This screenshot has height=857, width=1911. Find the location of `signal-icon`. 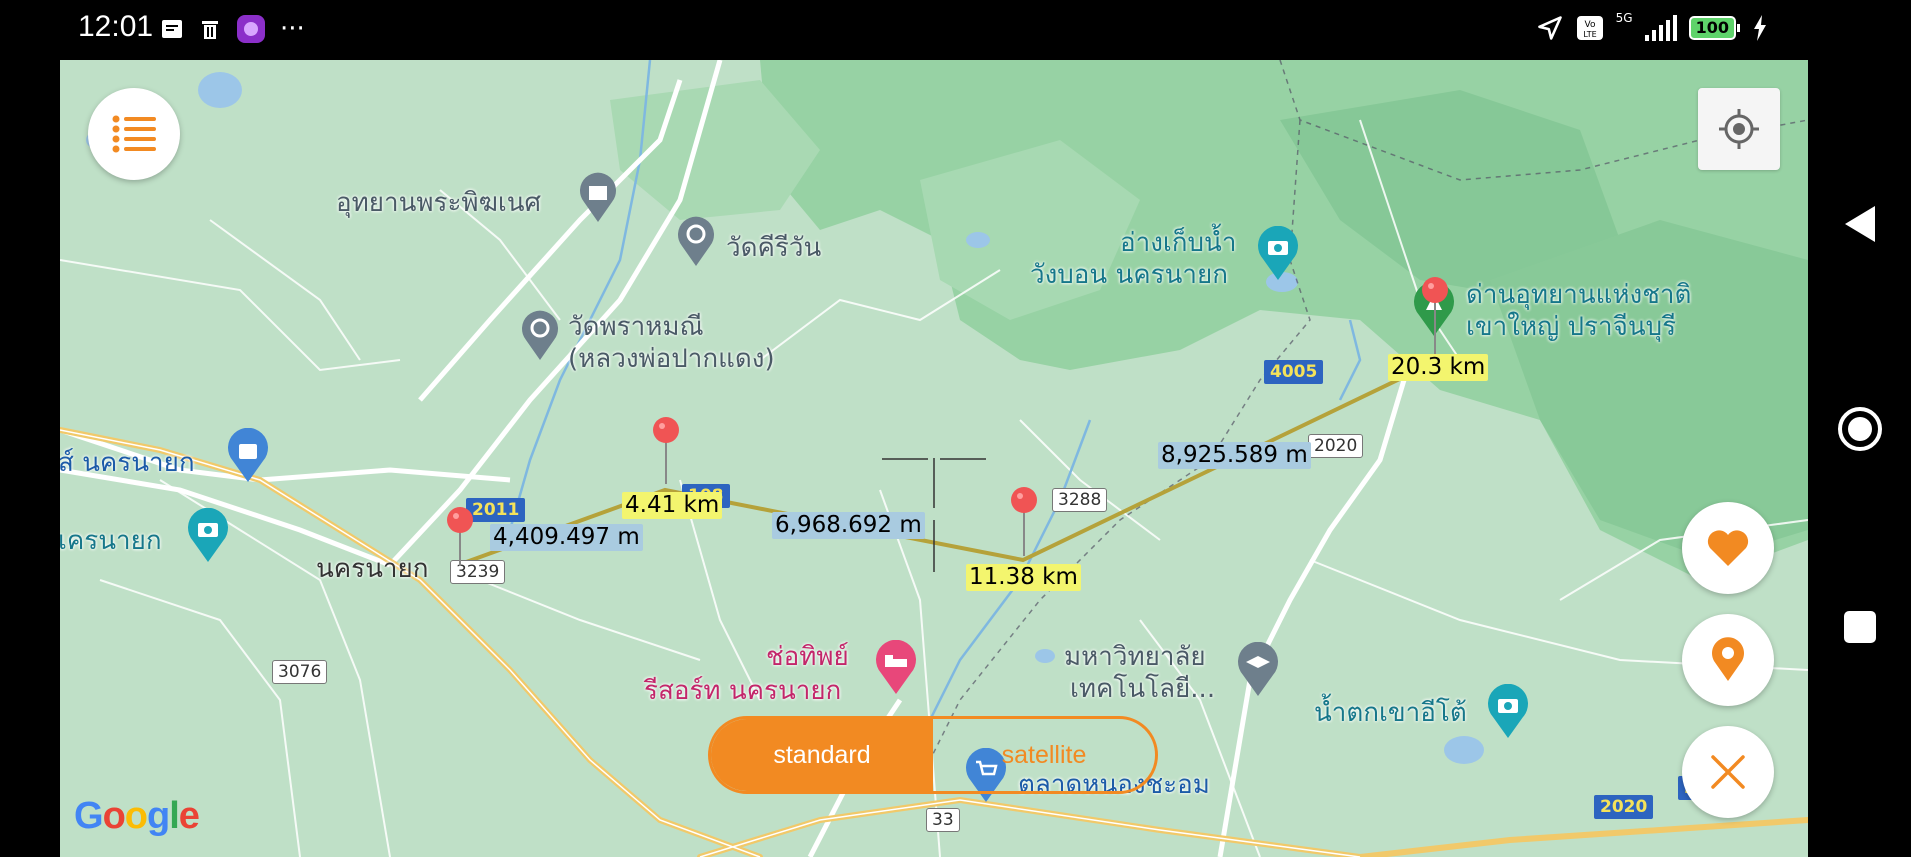

signal-icon is located at coordinates (1660, 28).